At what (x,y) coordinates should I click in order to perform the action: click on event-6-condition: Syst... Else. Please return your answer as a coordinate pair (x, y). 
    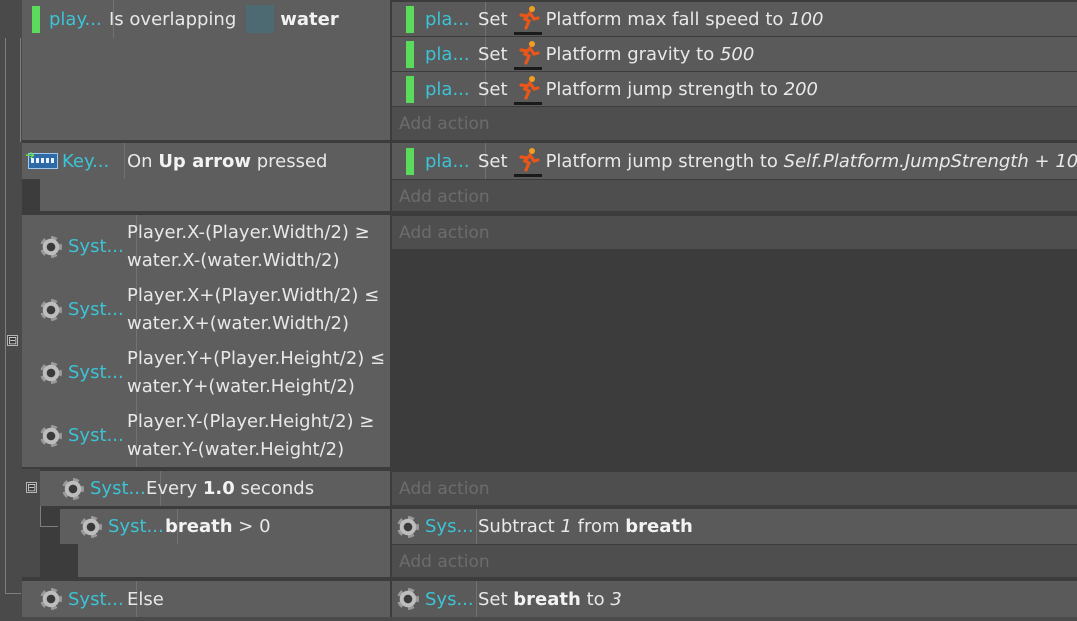
    Looking at the image, I should click on (206, 599).